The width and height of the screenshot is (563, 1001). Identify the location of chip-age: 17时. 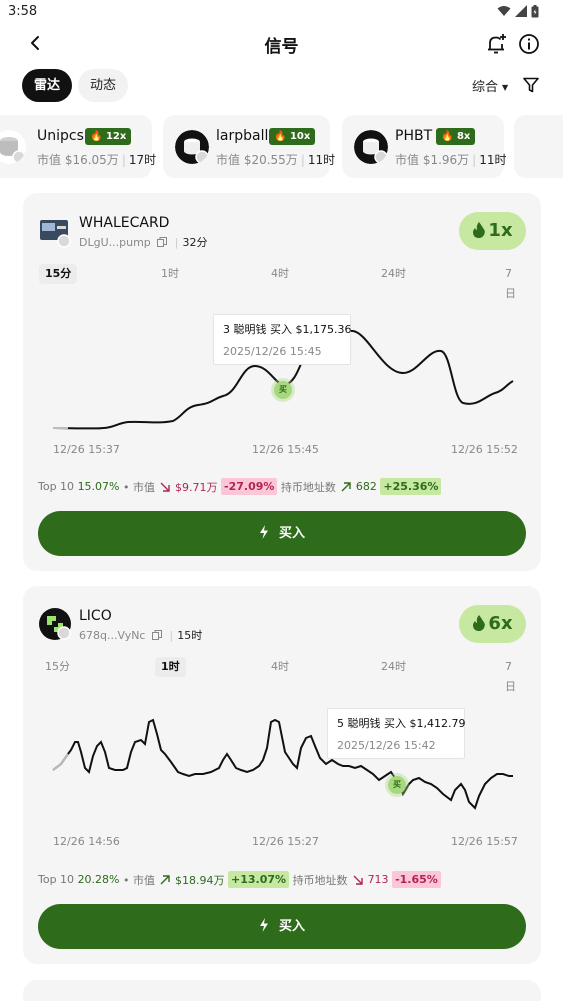
(142, 160).